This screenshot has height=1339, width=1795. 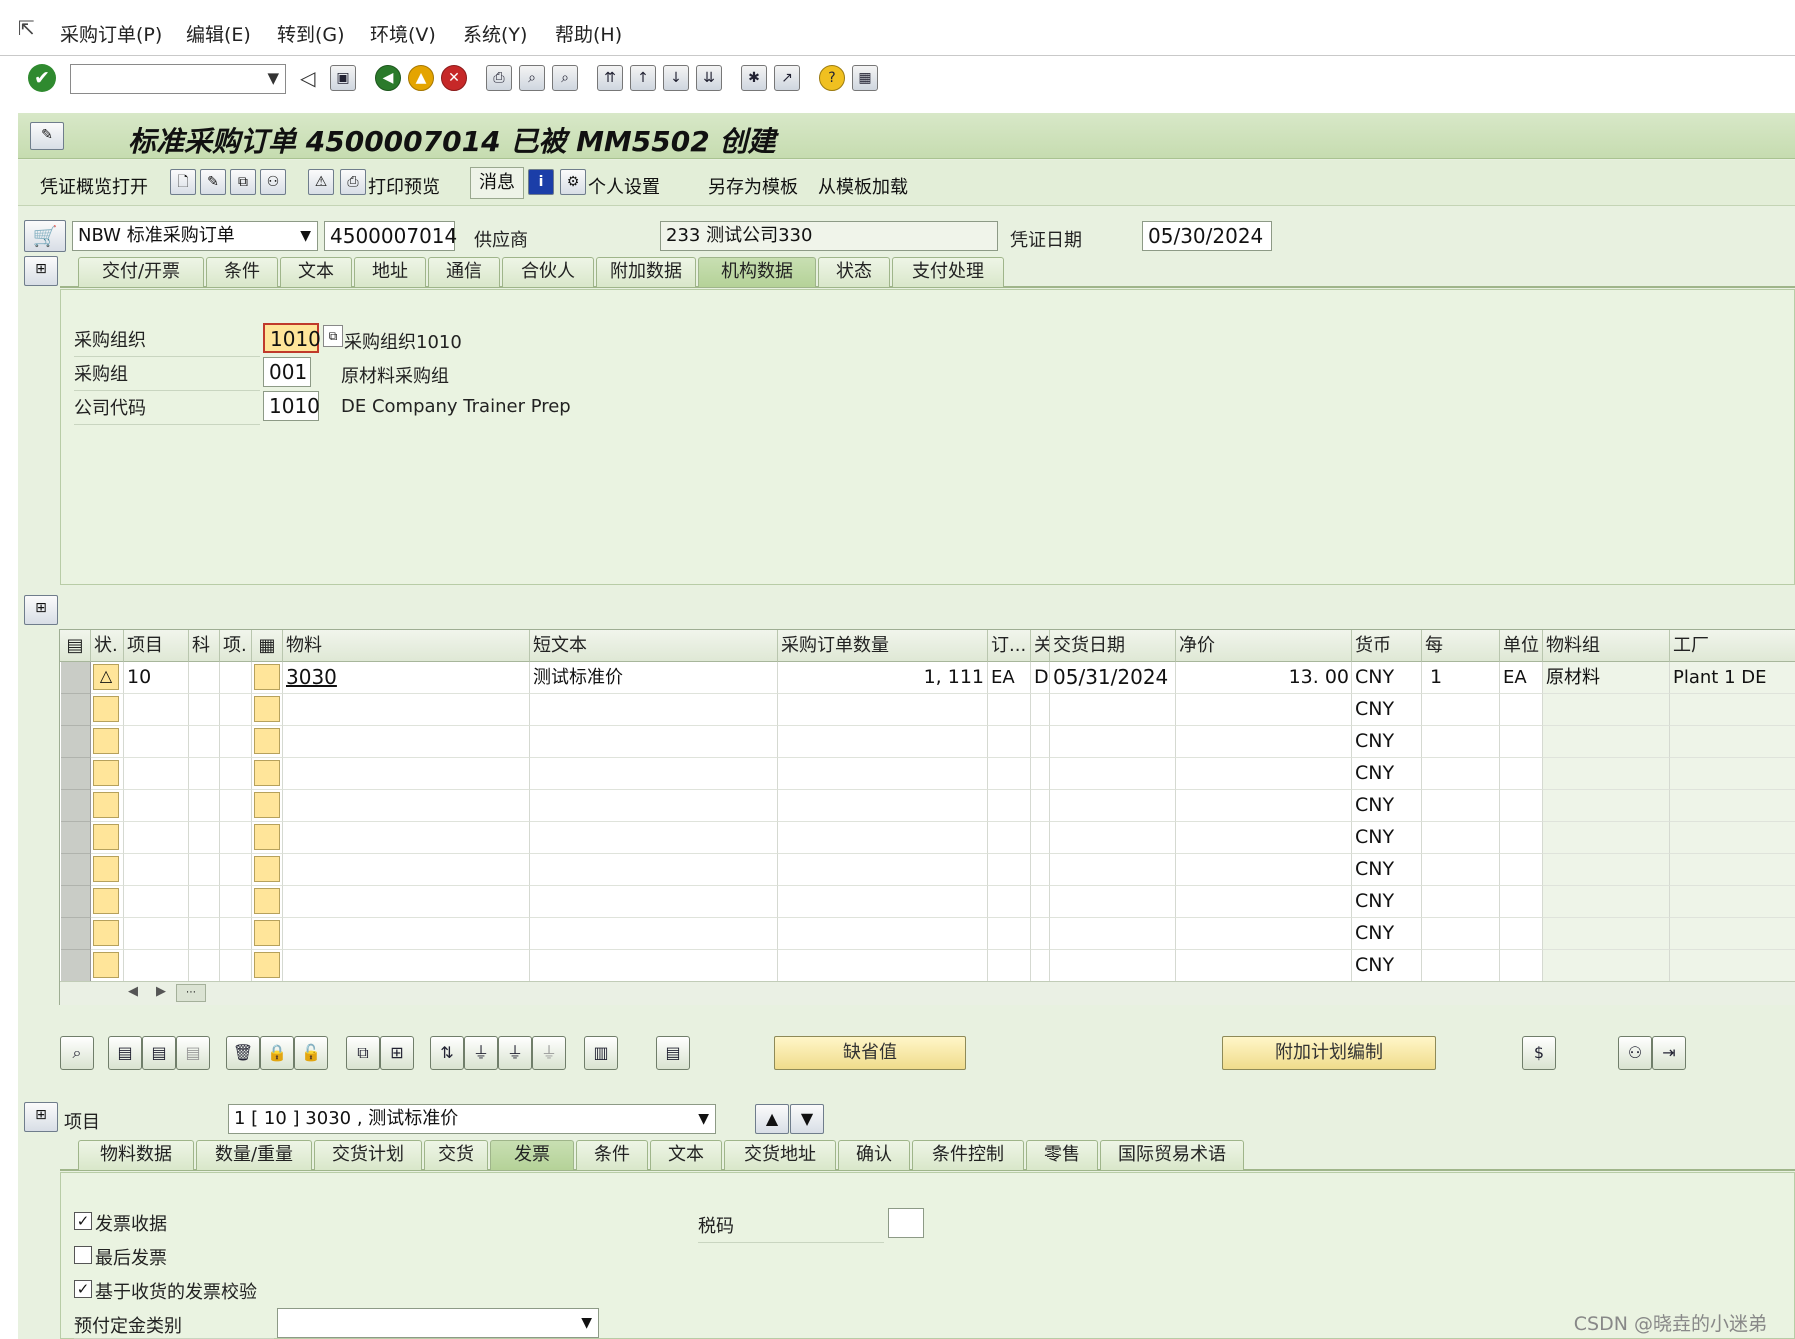 I want to click on col-status: 状., so click(x=107, y=646).